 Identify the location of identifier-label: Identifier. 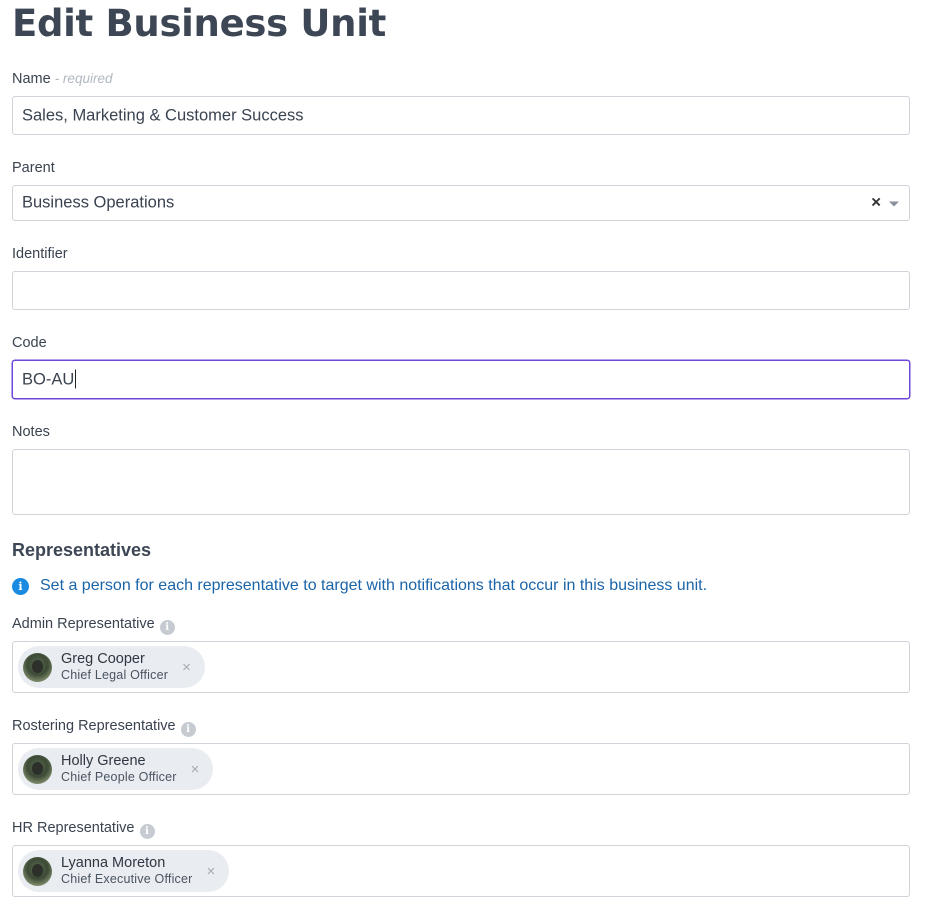
(40, 254).